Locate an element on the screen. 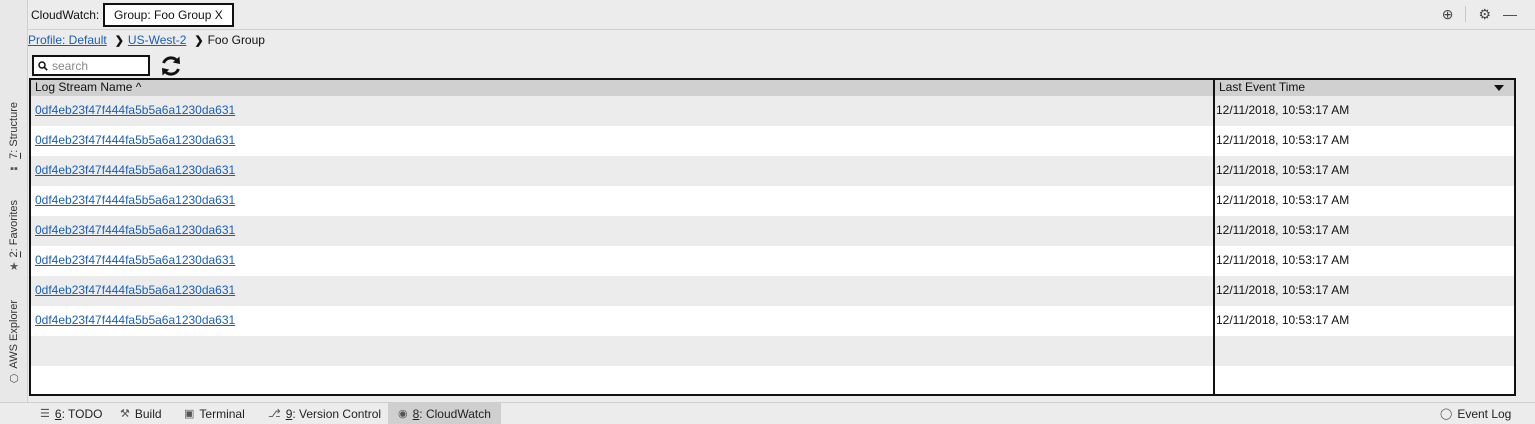  structure-icon: ▪▪ is located at coordinates (14, 168).